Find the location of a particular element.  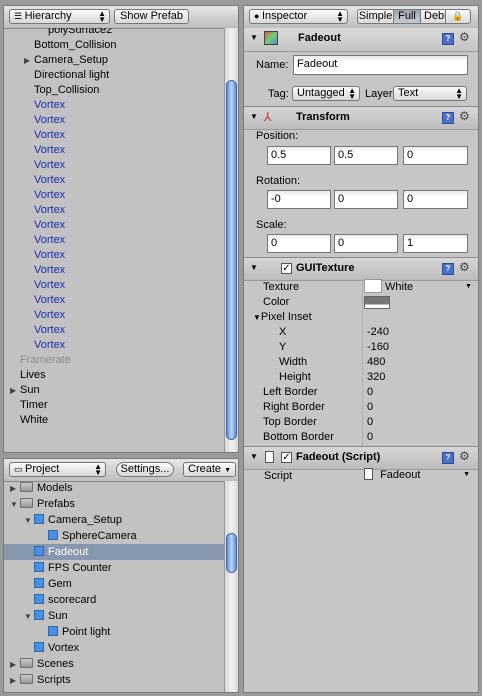

script-field: Fadeout ▼ is located at coordinates (418, 474).